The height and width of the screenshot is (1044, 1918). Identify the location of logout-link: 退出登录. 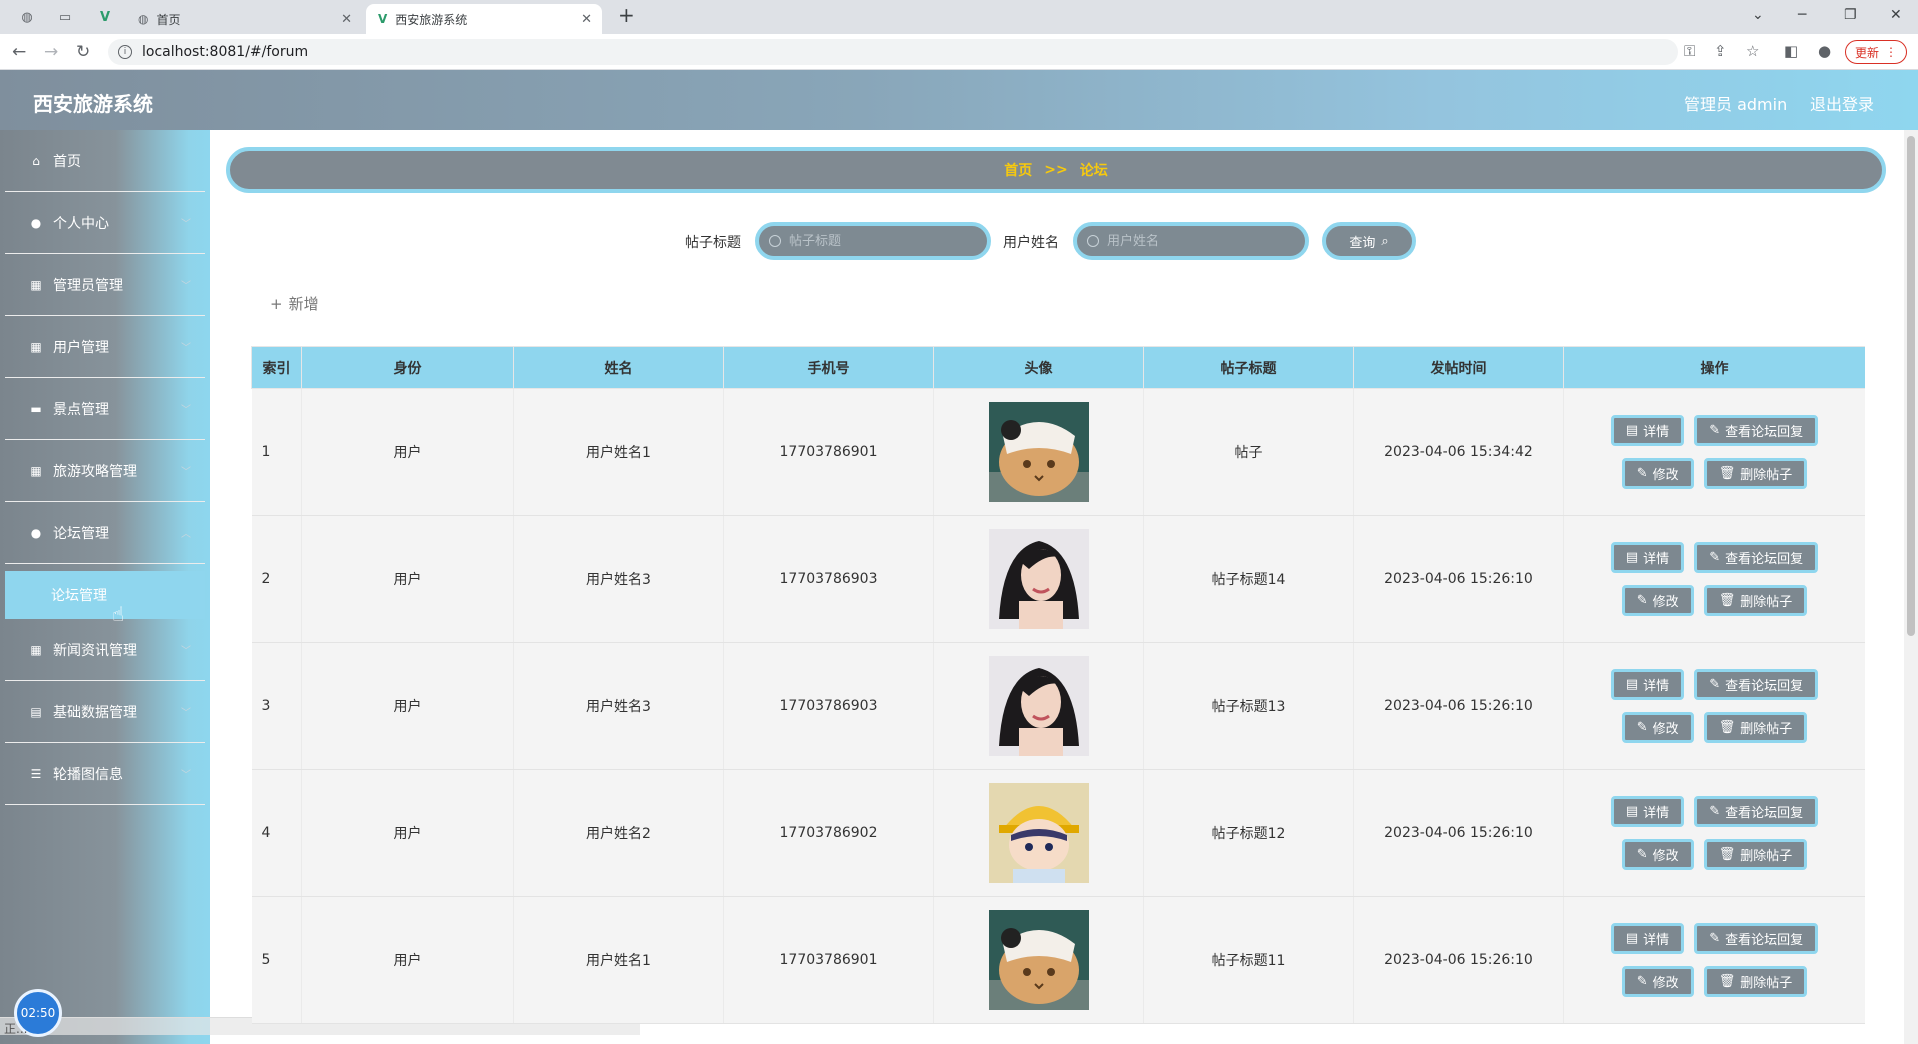
(1842, 103).